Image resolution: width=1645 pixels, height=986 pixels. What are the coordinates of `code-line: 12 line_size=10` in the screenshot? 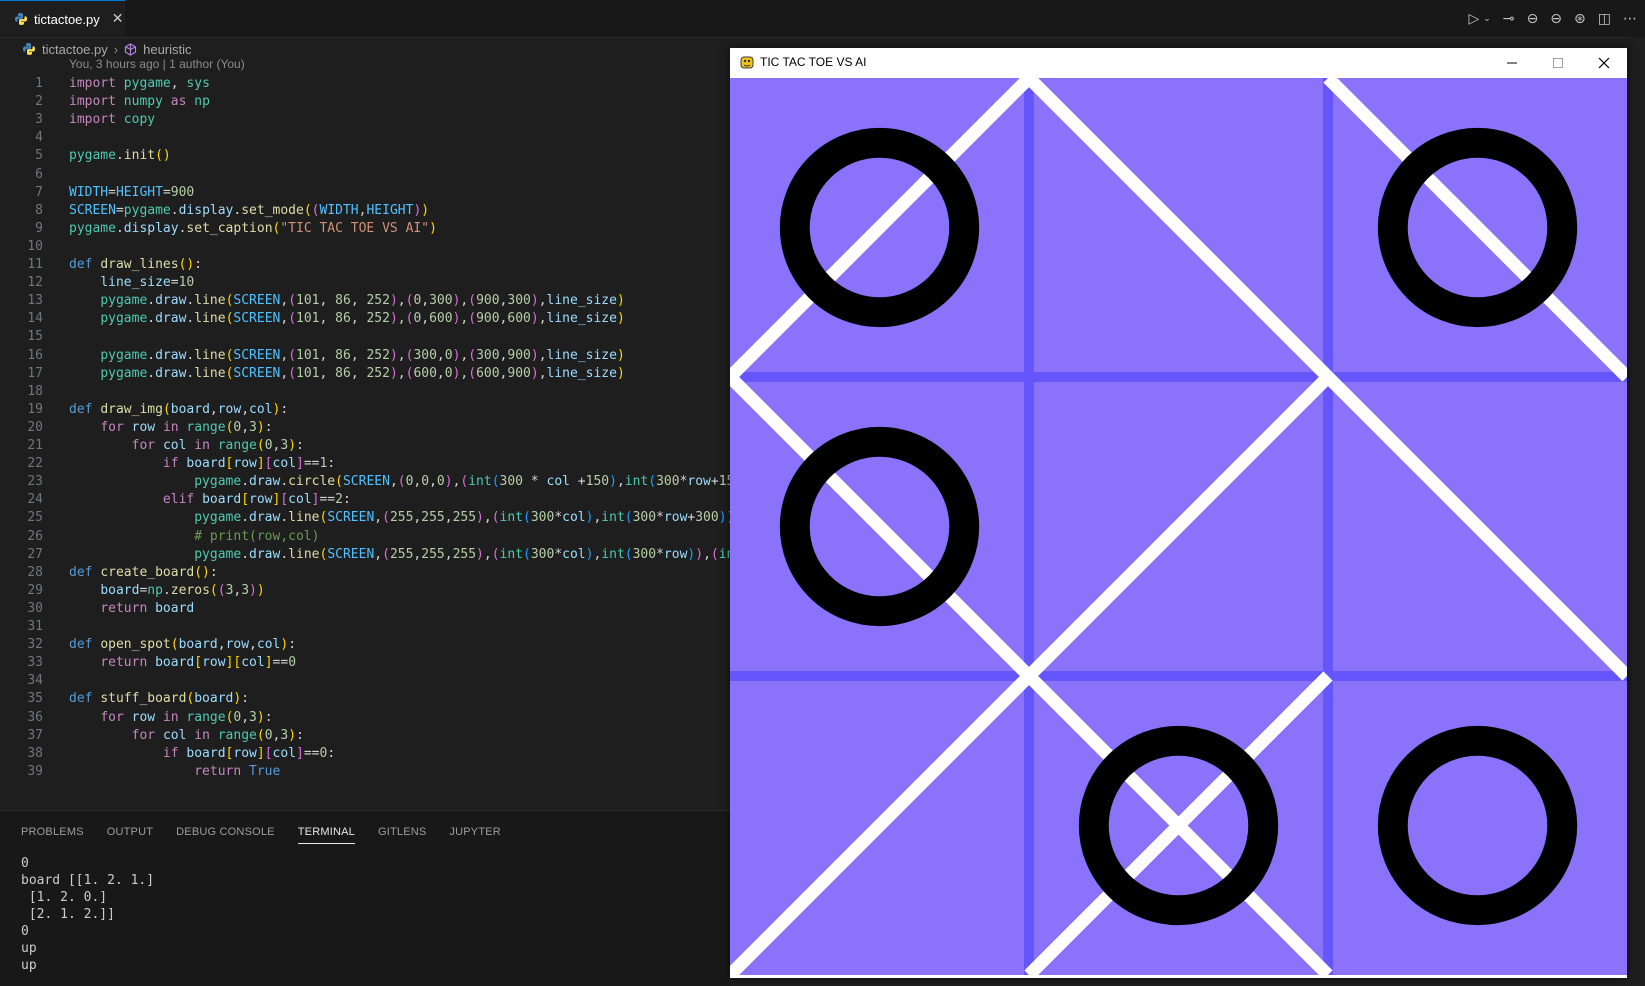 It's located at (365, 282).